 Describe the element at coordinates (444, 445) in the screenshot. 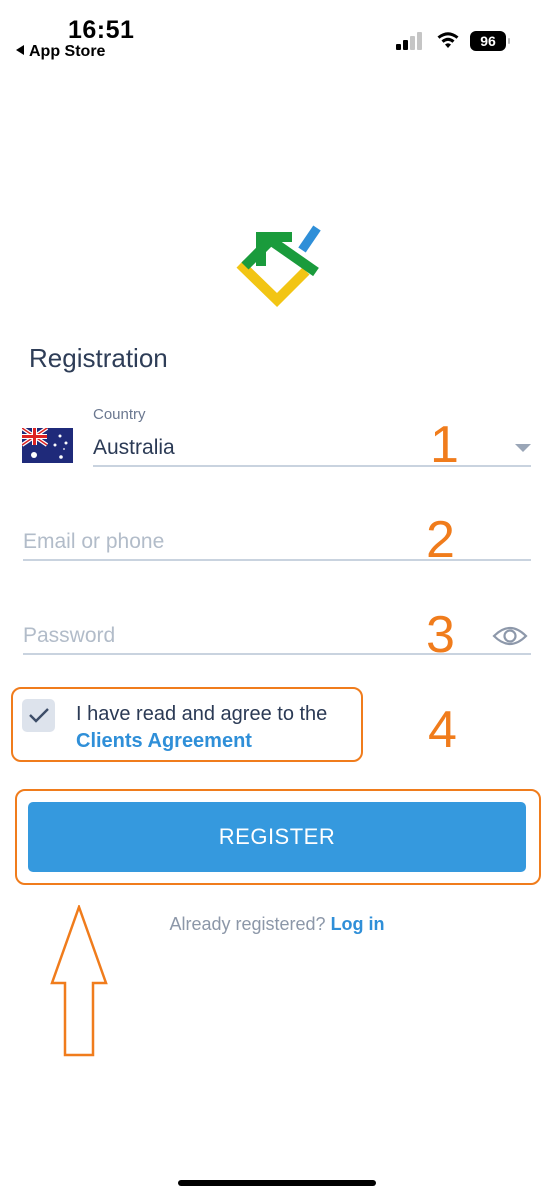

I see `annotation-number-1: 1` at that location.